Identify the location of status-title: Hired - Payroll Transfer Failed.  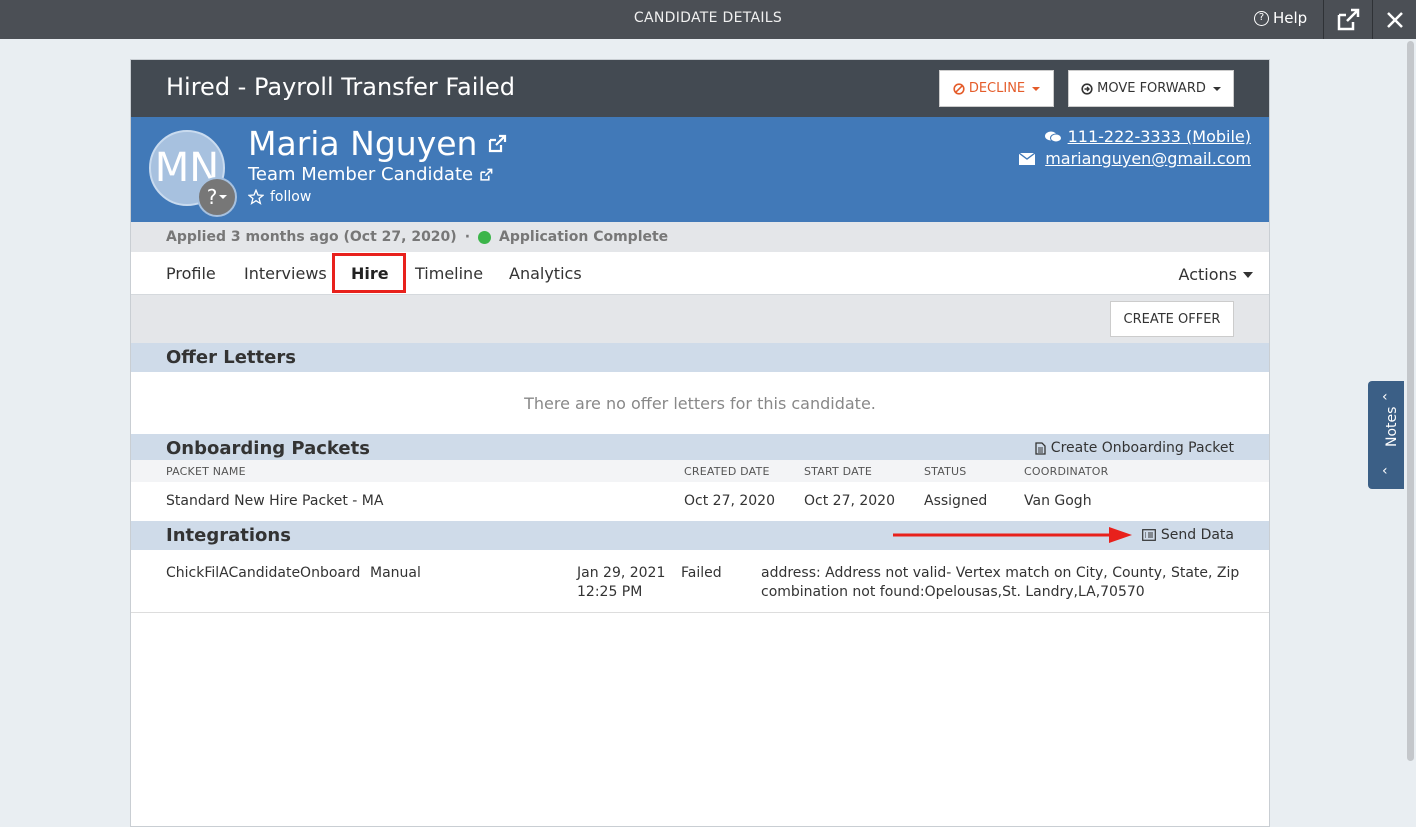
(341, 87).